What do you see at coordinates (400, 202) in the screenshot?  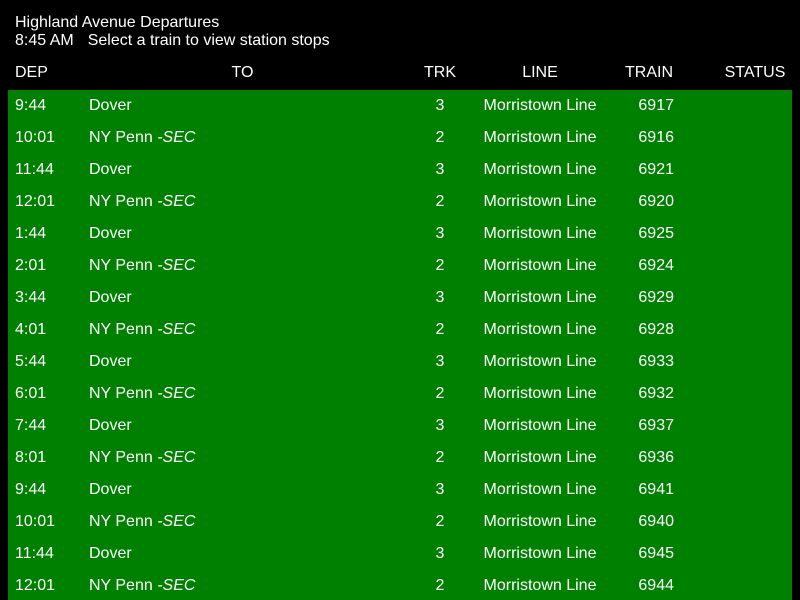 I see `departure-row: 12:01 NY Penn -SEC 2 Morristown Line 6920` at bounding box center [400, 202].